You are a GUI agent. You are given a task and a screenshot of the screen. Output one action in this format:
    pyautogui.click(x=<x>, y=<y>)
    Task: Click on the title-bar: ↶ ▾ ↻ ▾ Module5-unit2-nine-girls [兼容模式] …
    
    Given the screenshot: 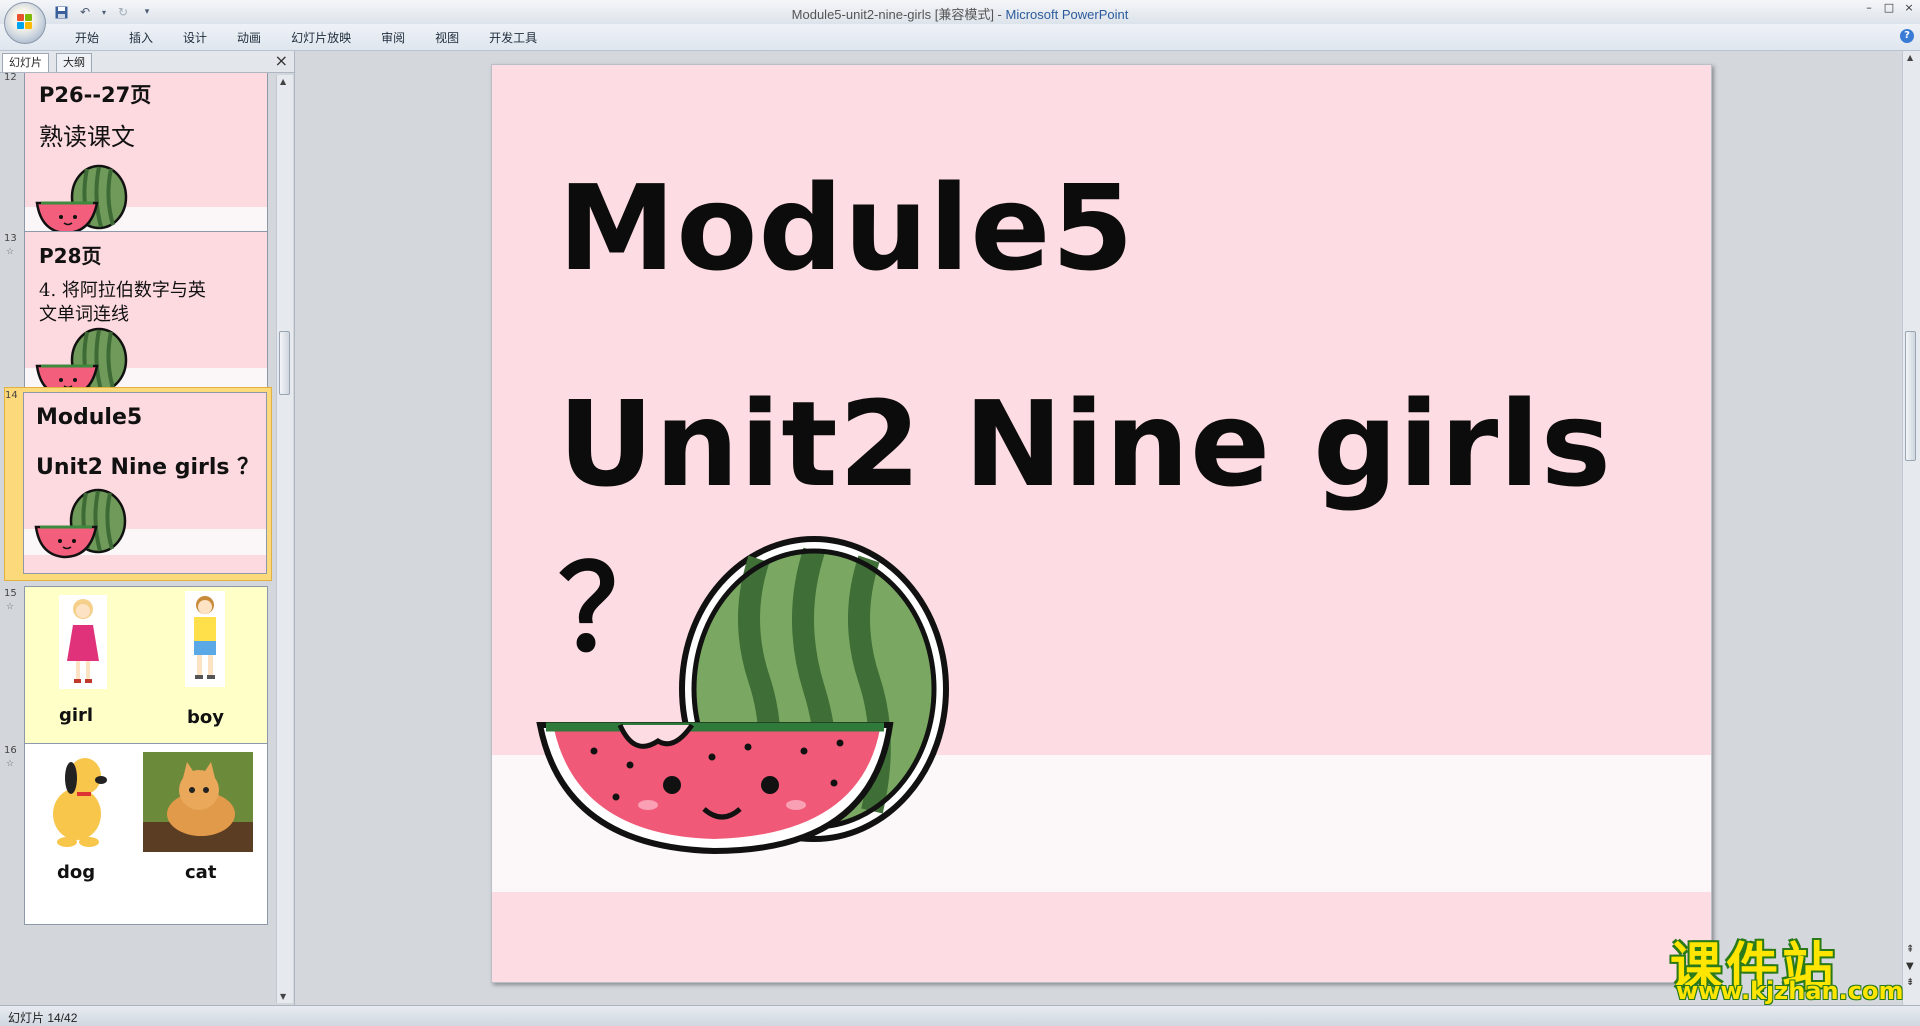 What is the action you would take?
    pyautogui.click(x=960, y=22)
    